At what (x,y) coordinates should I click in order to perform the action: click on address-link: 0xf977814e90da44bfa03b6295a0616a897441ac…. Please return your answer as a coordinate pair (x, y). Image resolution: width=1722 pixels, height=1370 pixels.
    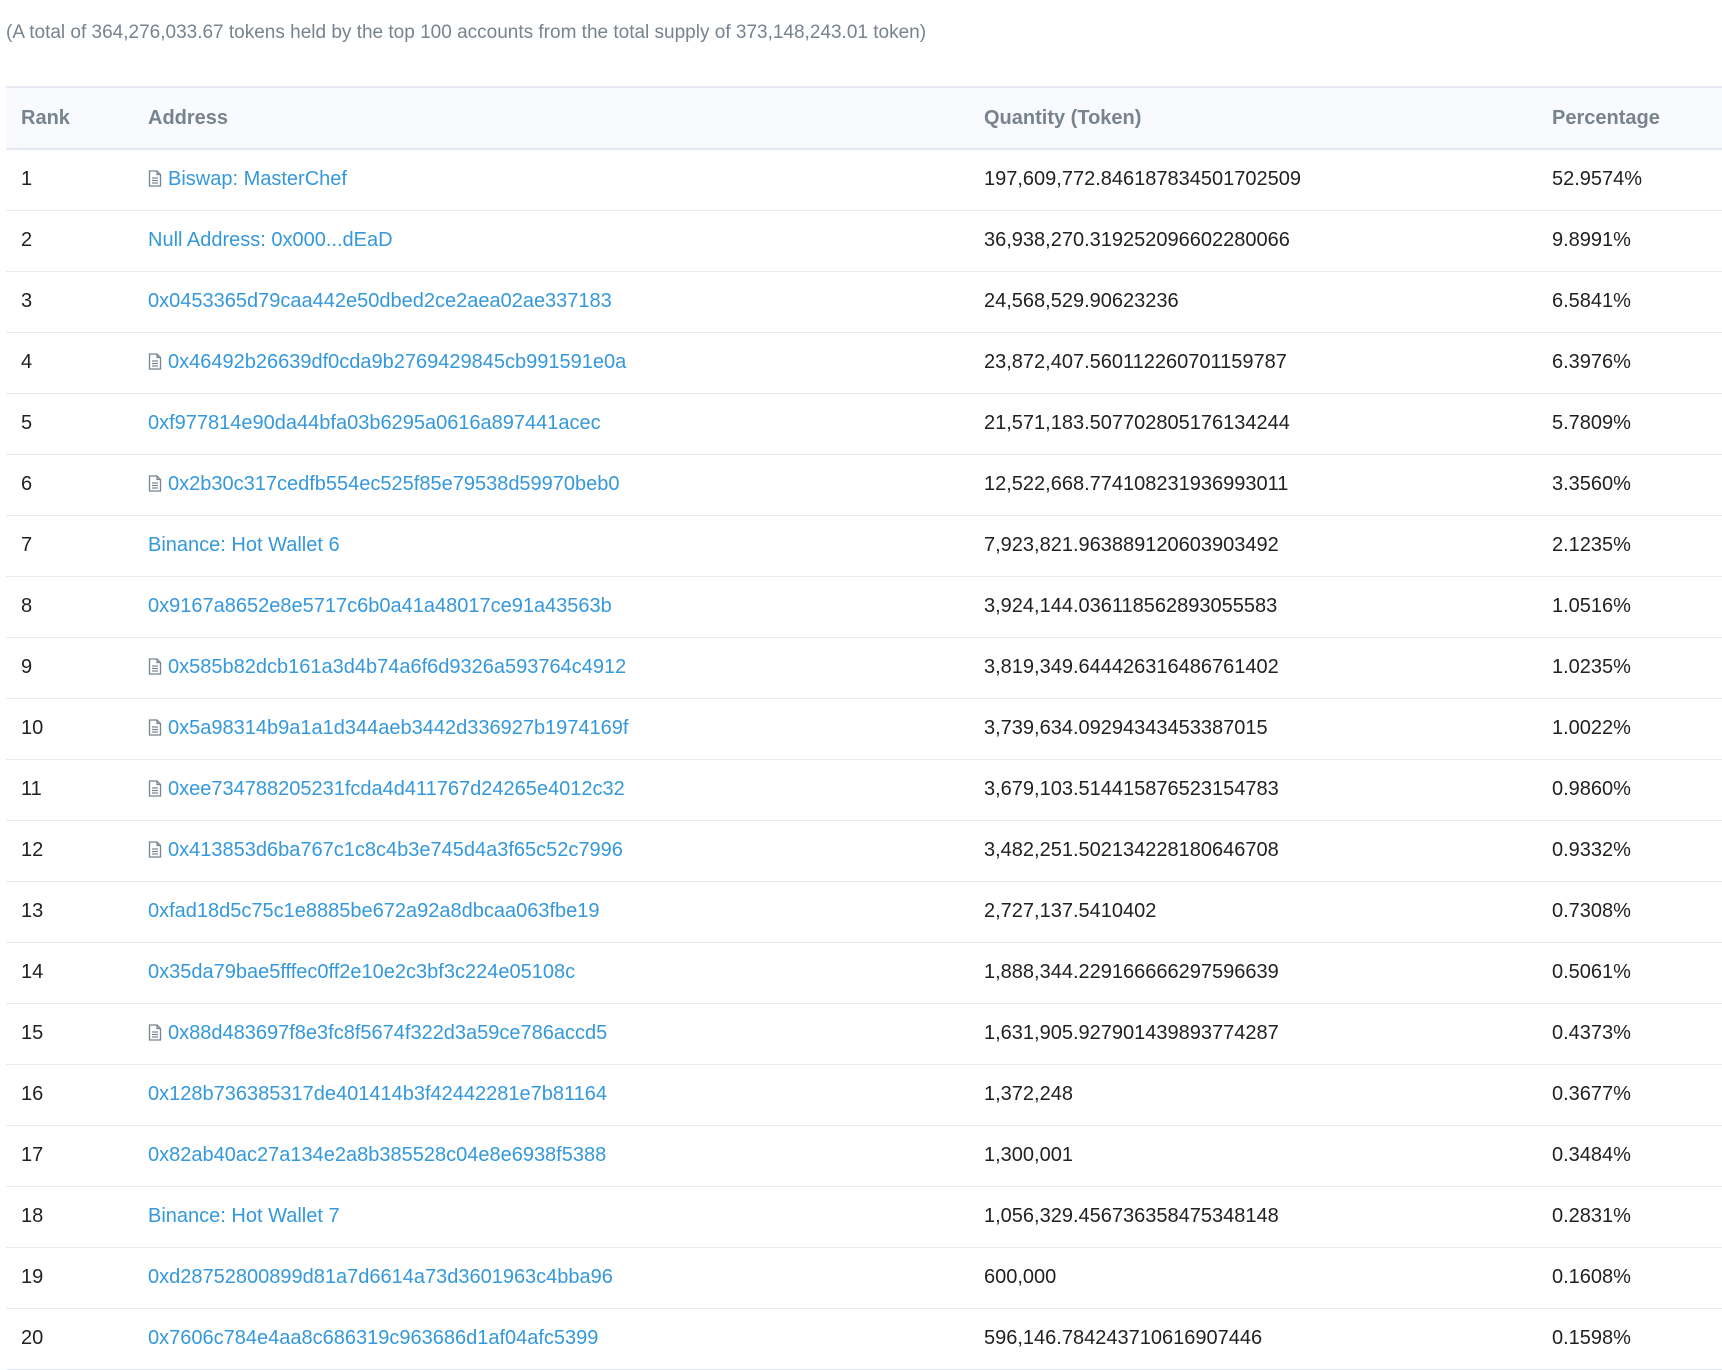
    Looking at the image, I should click on (374, 423).